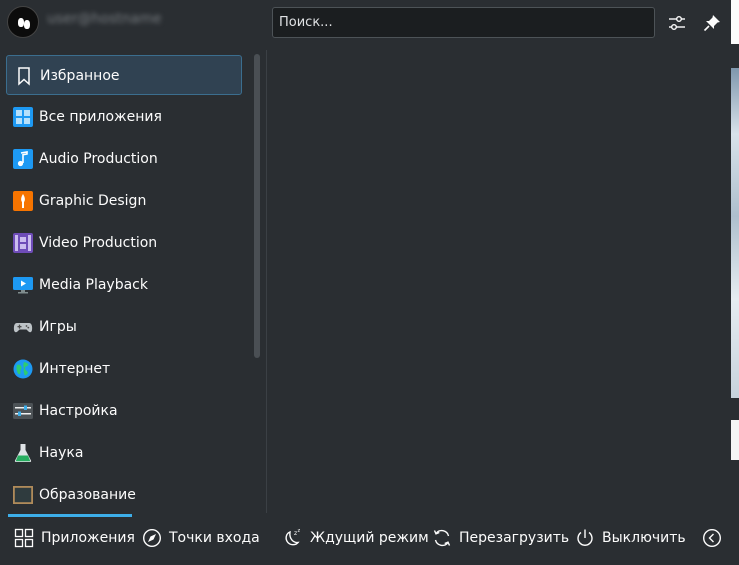  What do you see at coordinates (293, 537) in the screenshot?
I see `sleep-moon-icon: z z` at bounding box center [293, 537].